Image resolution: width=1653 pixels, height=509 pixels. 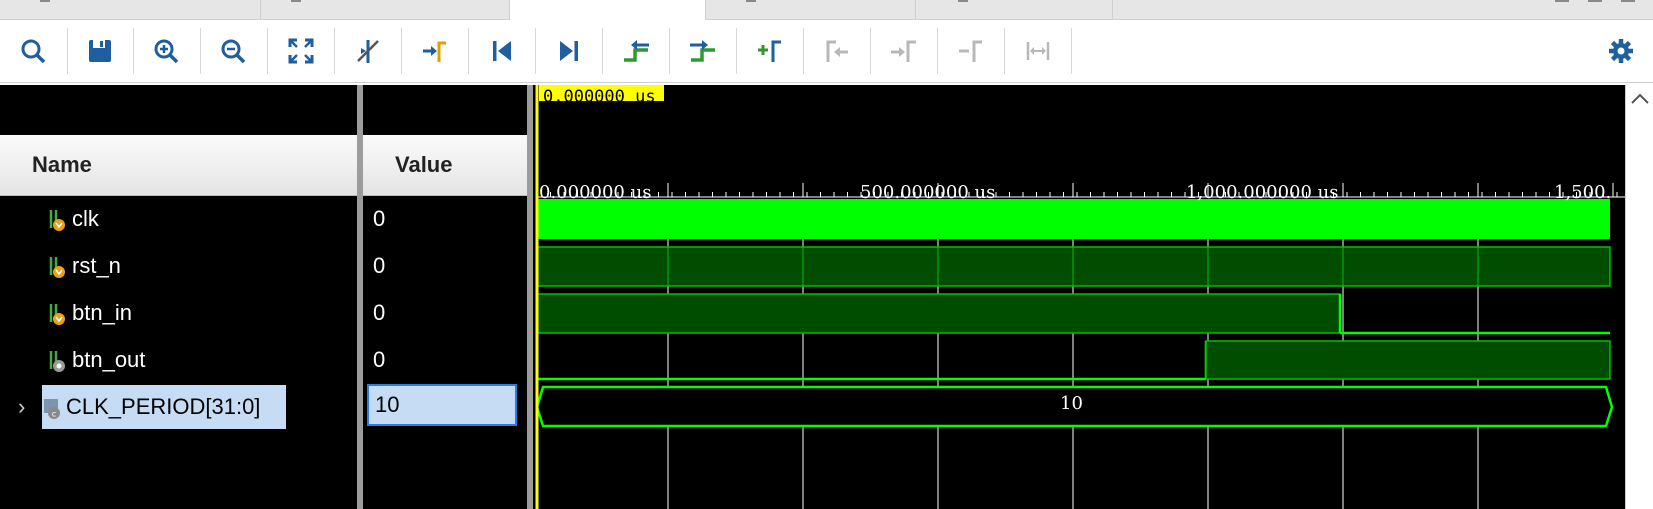 I want to click on go-to-time-zero-button, so click(x=435, y=51).